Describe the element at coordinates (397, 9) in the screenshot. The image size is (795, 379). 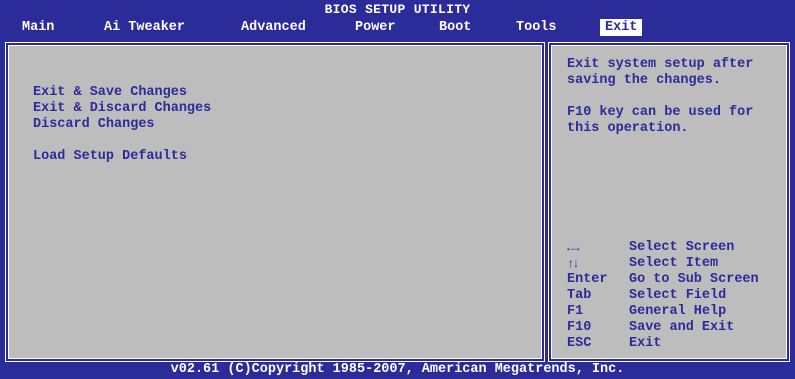
I see `title-bar: BIOS SETUP UTILITY` at that location.